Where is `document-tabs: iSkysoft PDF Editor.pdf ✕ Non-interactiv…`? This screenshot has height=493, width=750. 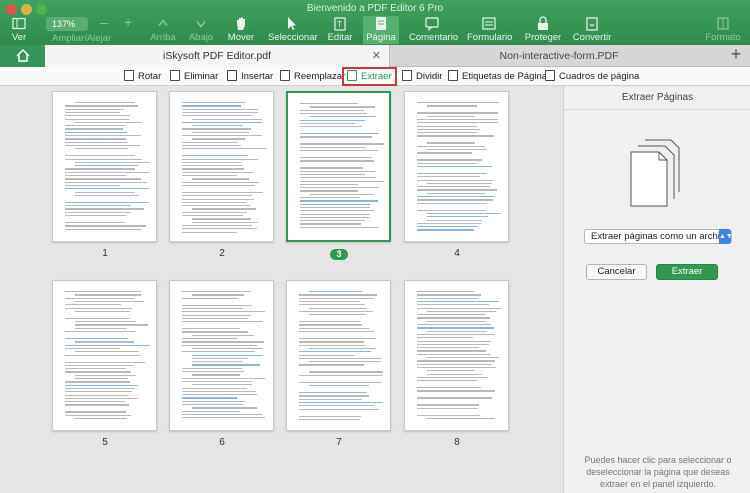 document-tabs: iSkysoft PDF Editor.pdf ✕ Non-interactiv… is located at coordinates (375, 56).